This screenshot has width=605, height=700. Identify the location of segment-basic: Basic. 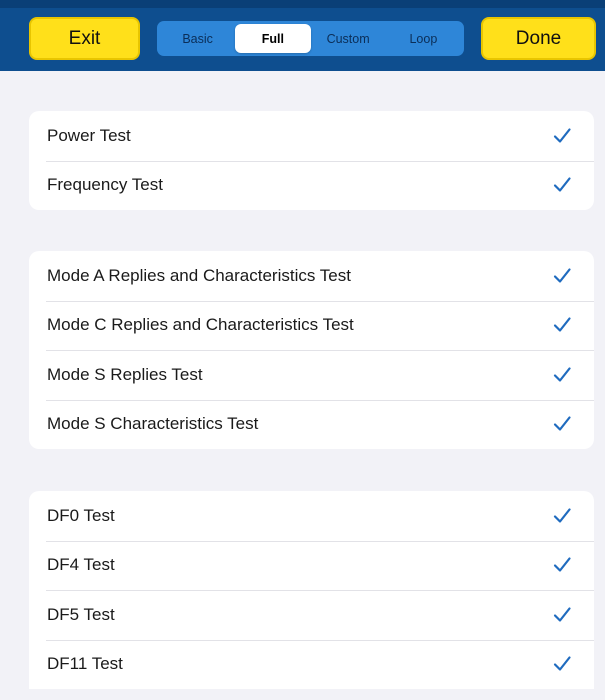
(197, 38).